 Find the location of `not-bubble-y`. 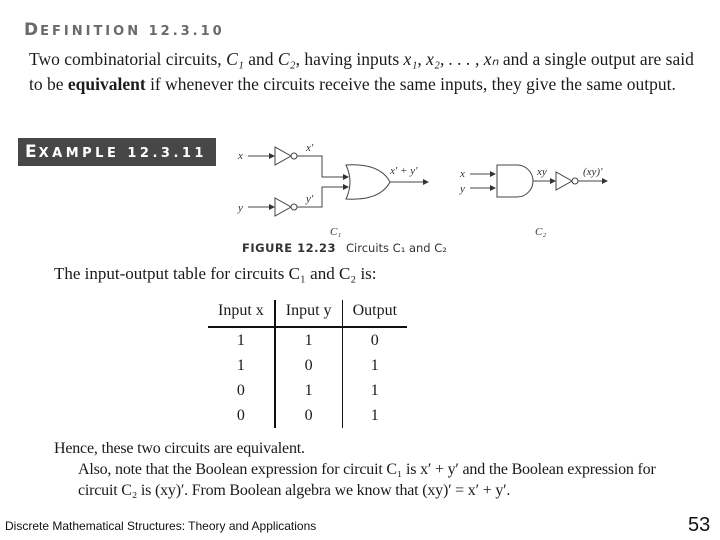

not-bubble-y is located at coordinates (294, 207).